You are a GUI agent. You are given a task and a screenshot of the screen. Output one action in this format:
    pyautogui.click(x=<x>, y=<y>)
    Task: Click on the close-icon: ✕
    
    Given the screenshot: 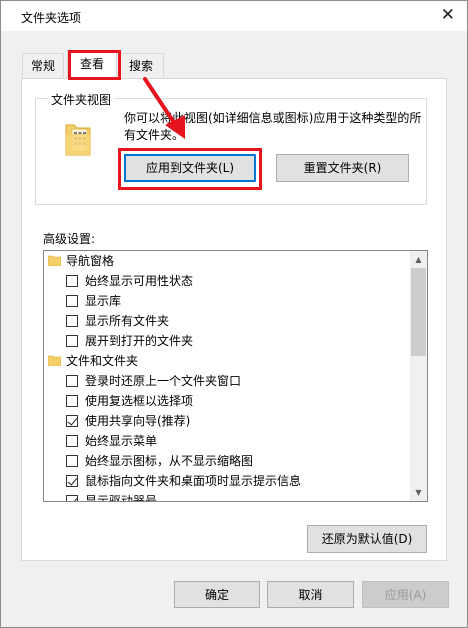 What is the action you would take?
    pyautogui.click(x=448, y=15)
    